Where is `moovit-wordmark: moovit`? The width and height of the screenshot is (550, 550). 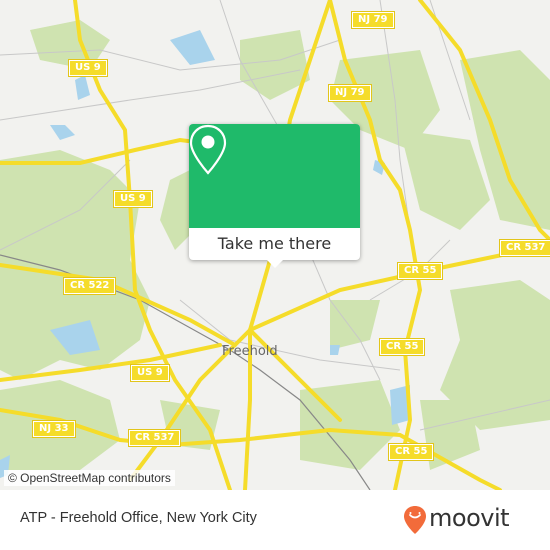
moovit-wordmark: moovit is located at coordinates (469, 518).